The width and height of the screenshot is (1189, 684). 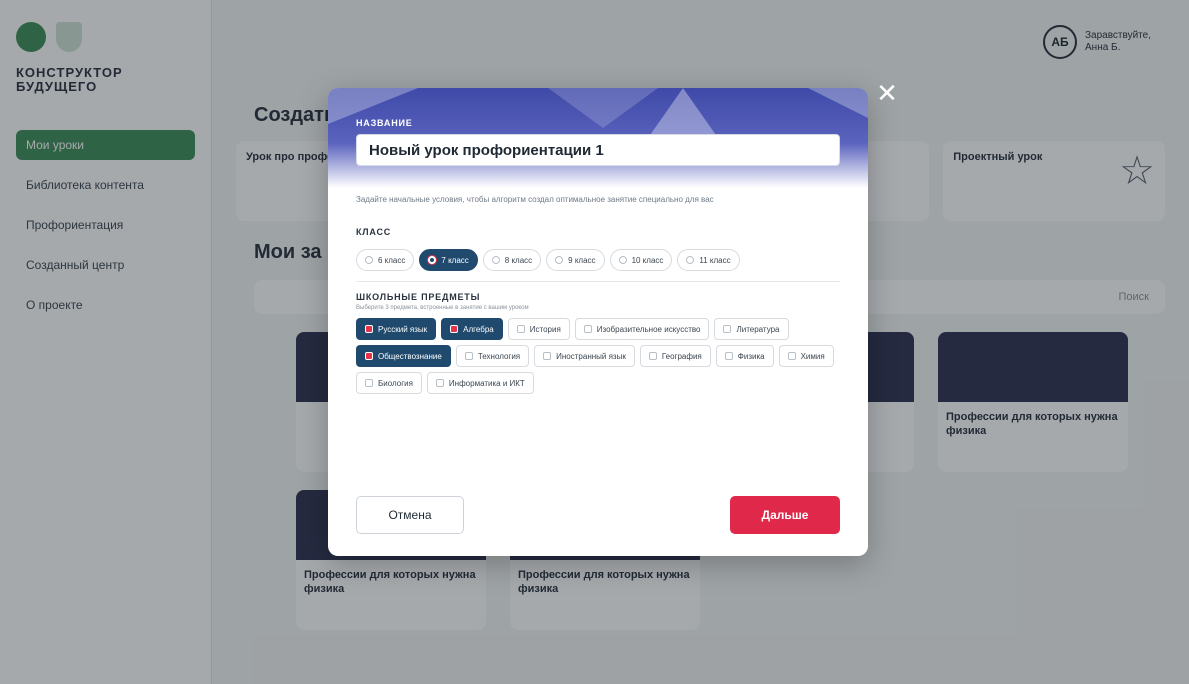 What do you see at coordinates (410, 515) in the screenshot?
I see `cancel-button: Отмена` at bounding box center [410, 515].